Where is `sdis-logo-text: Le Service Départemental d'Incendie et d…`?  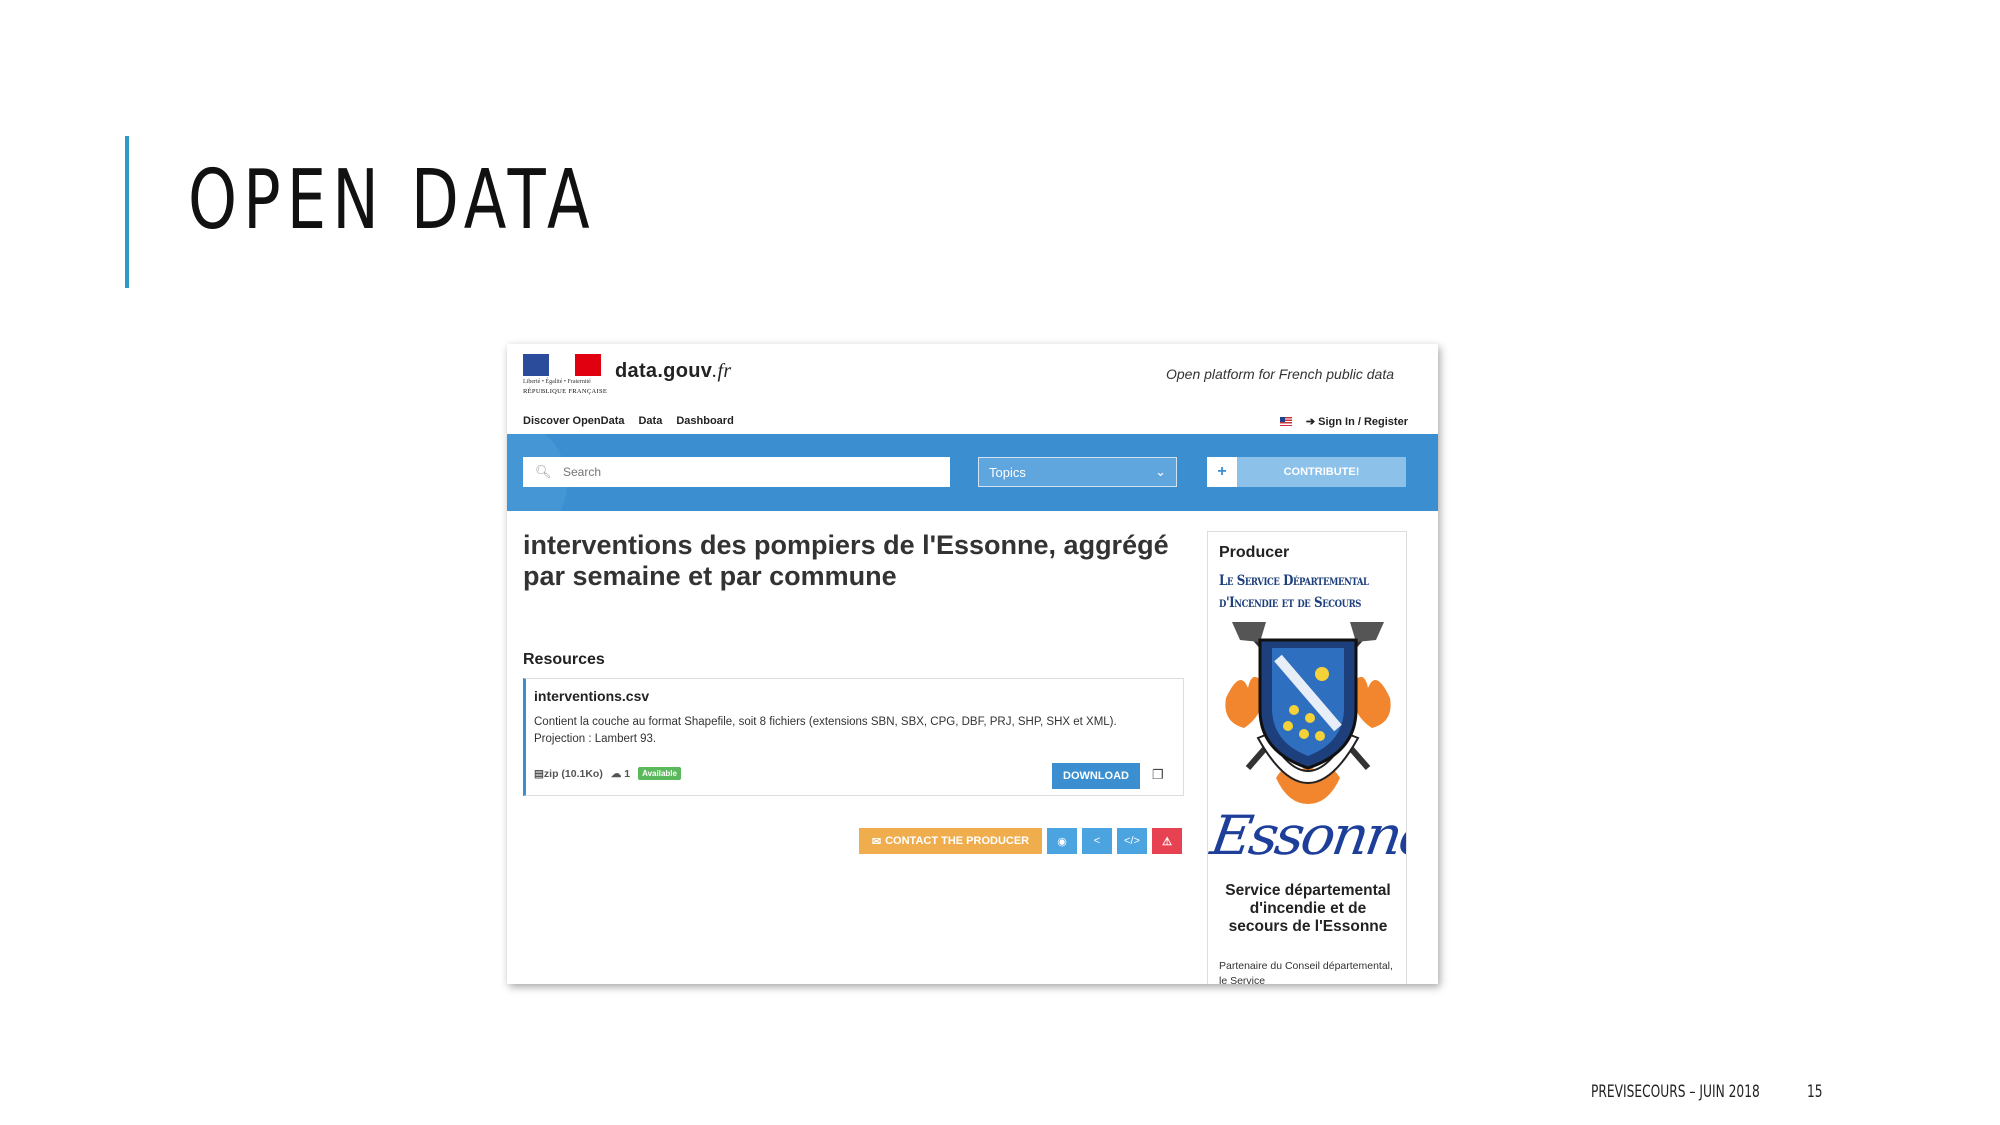
sdis-logo-text: Le Service Départemental d'Incendie et d… is located at coordinates (1294, 592).